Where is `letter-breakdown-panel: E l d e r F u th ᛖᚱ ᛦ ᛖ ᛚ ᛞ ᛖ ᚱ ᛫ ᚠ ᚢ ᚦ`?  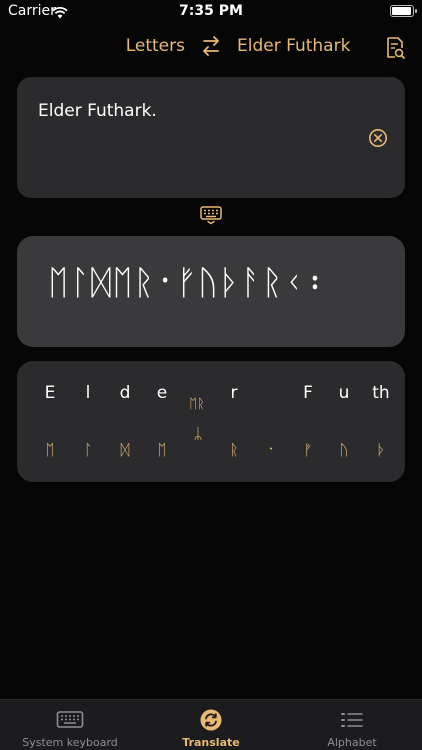
letter-breakdown-panel: E l d e r F u th ᛖᚱ ᛦ ᛖ ᛚ ᛞ ᛖ ᚱ ᛫ ᚠ ᚢ ᚦ is located at coordinates (211, 421).